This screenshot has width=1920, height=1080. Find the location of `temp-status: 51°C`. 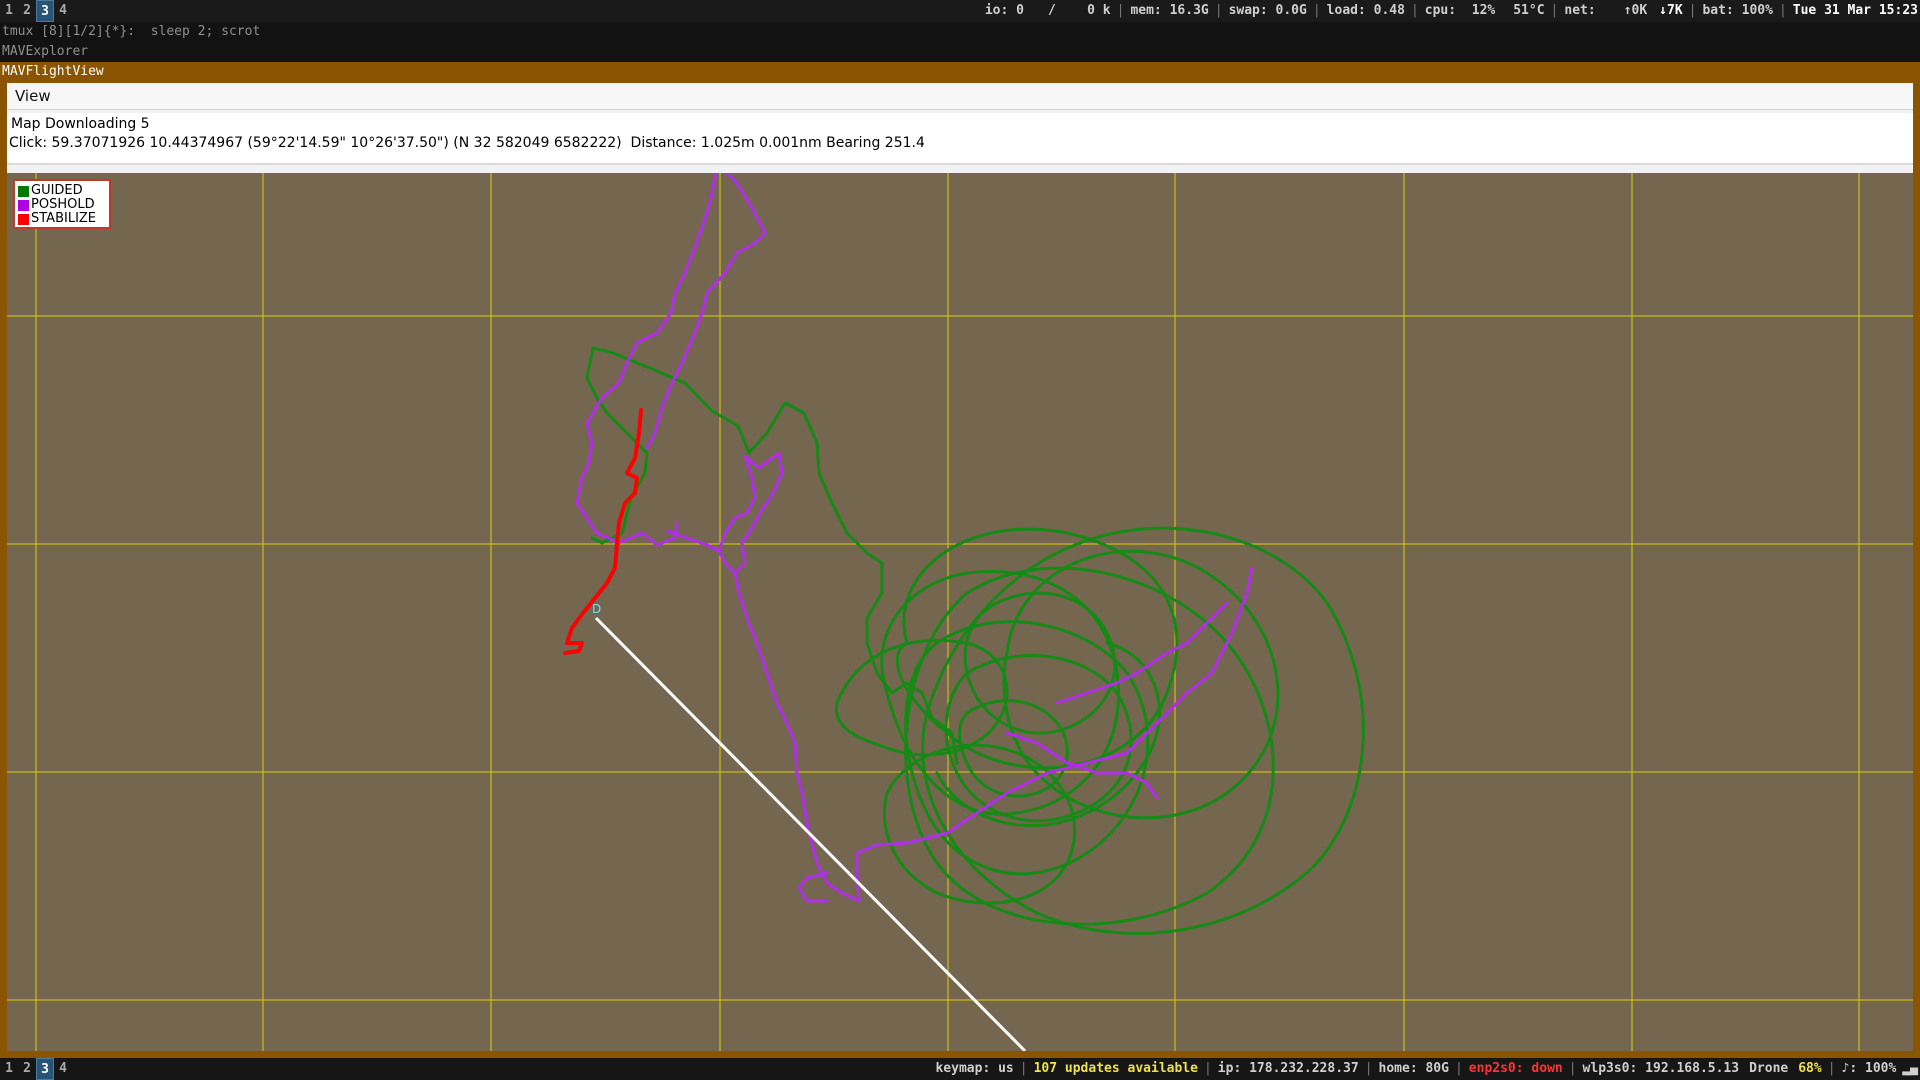

temp-status: 51°C is located at coordinates (1529, 10).